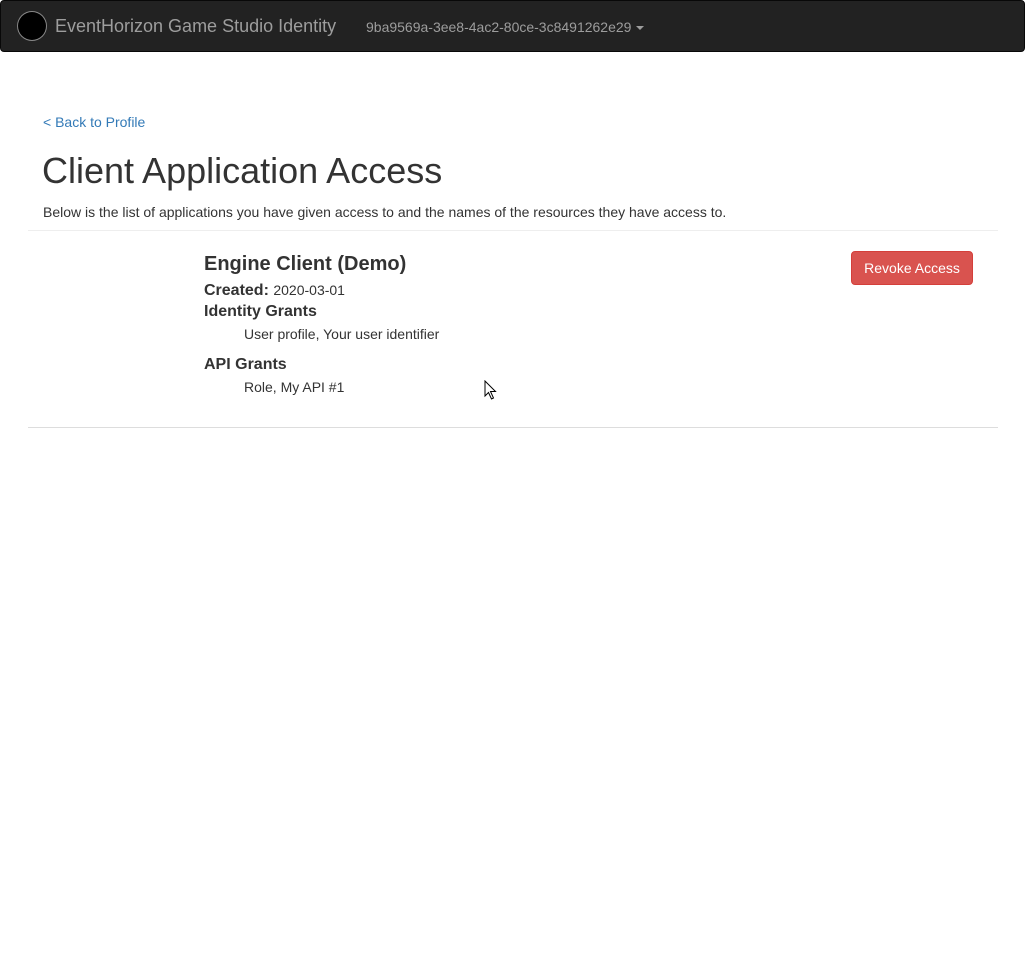  What do you see at coordinates (342, 334) in the screenshot?
I see `identity-grants-list: User profile, Your user identifier` at bounding box center [342, 334].